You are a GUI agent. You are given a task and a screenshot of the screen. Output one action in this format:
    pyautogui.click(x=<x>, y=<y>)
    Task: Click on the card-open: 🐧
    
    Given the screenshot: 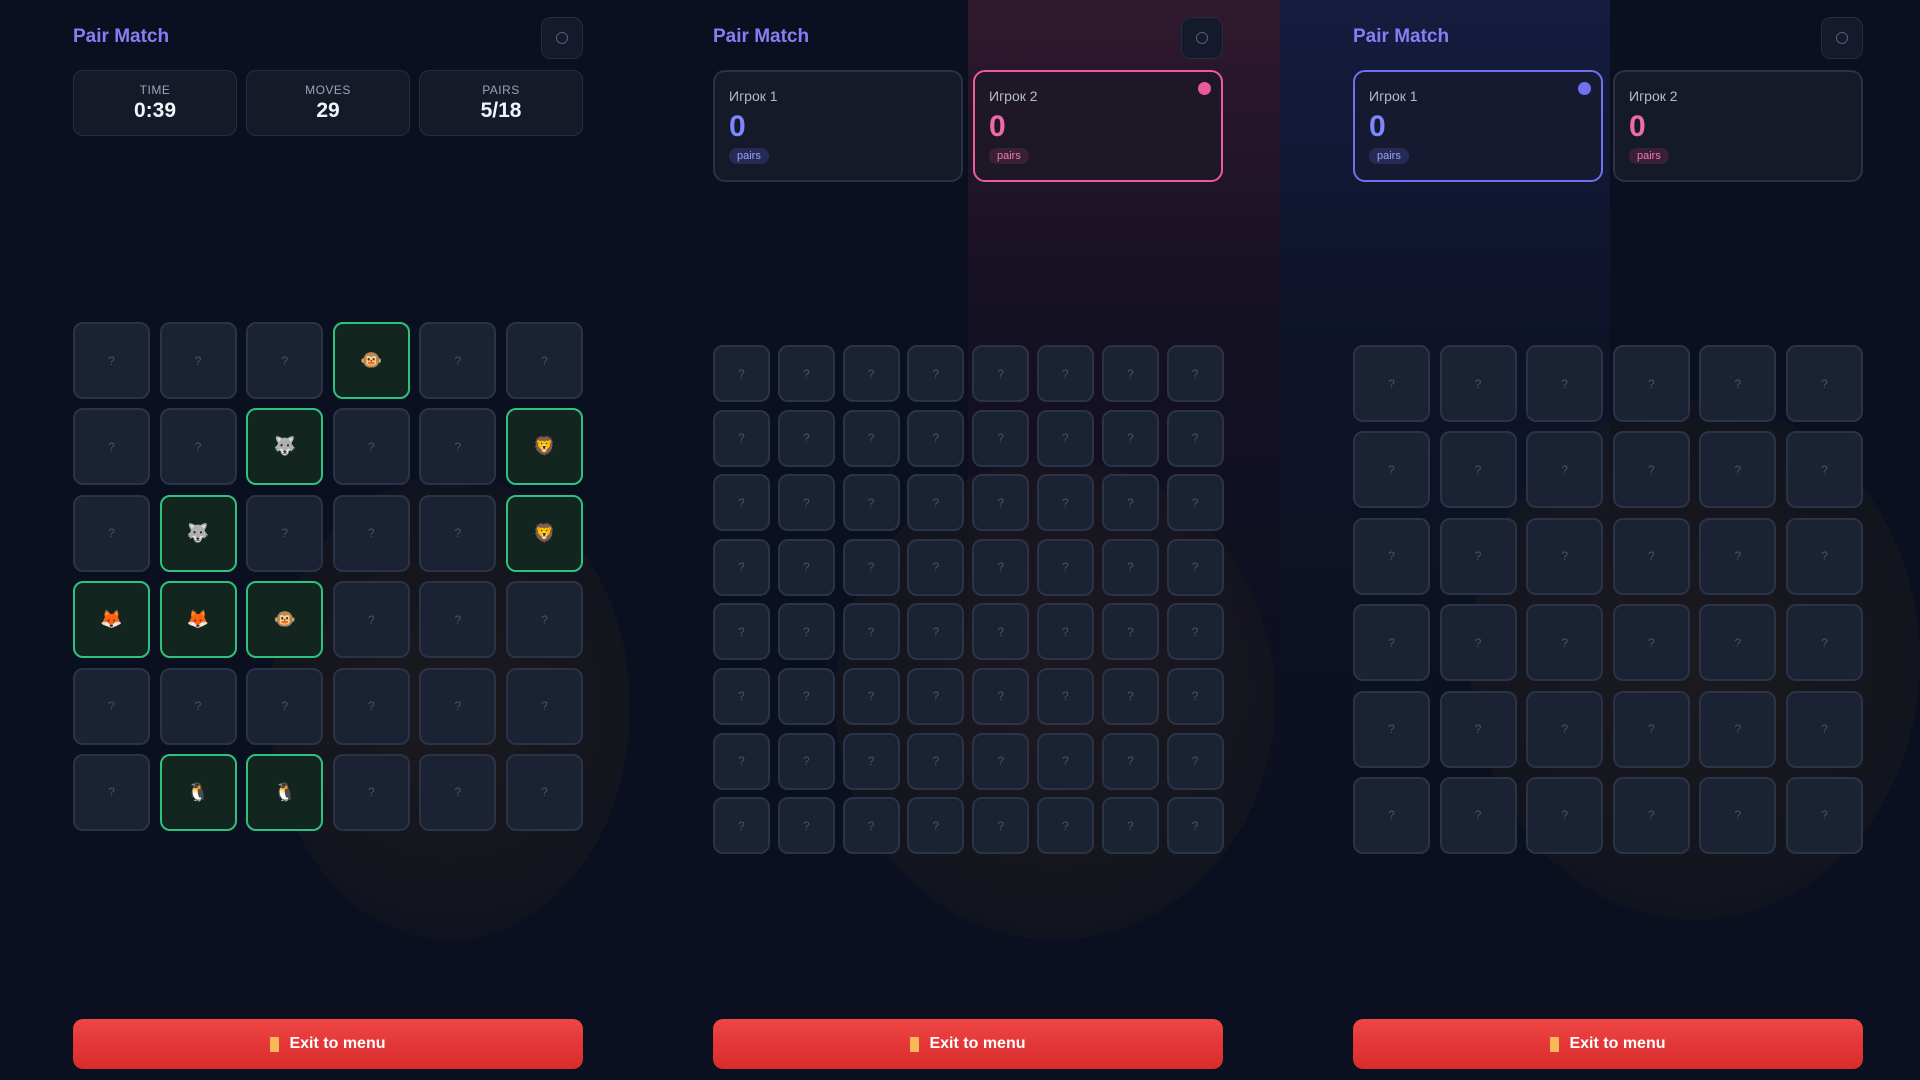 What is the action you would take?
    pyautogui.click(x=198, y=792)
    